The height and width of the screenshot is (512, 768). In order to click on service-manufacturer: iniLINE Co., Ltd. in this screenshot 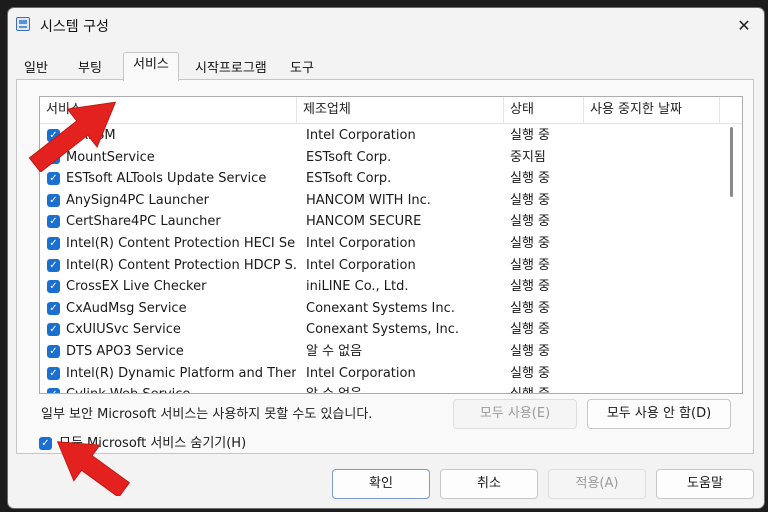, I will do `click(357, 287)`.